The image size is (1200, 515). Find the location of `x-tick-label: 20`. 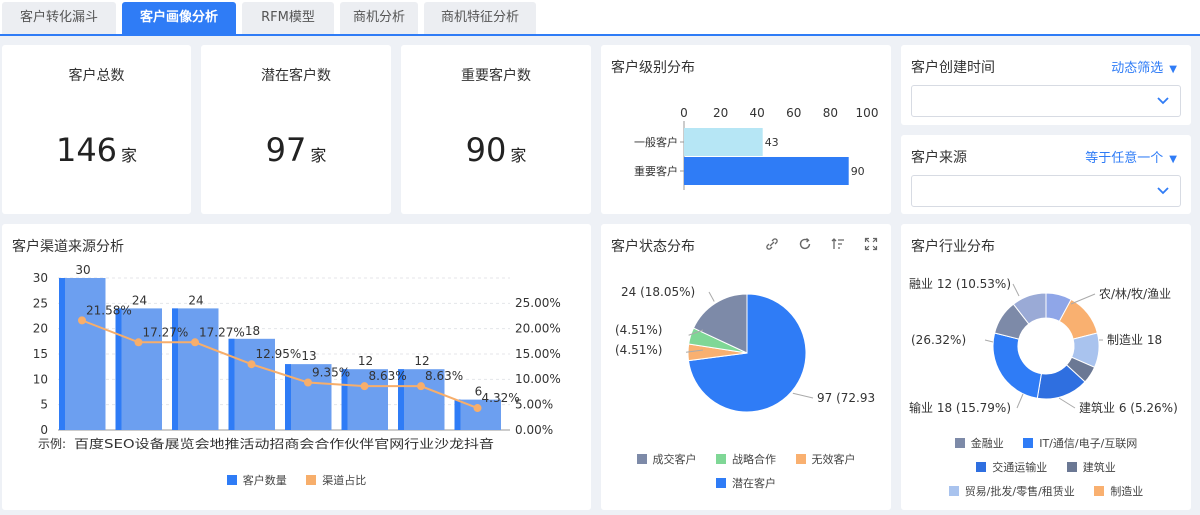

x-tick-label: 20 is located at coordinates (720, 113).